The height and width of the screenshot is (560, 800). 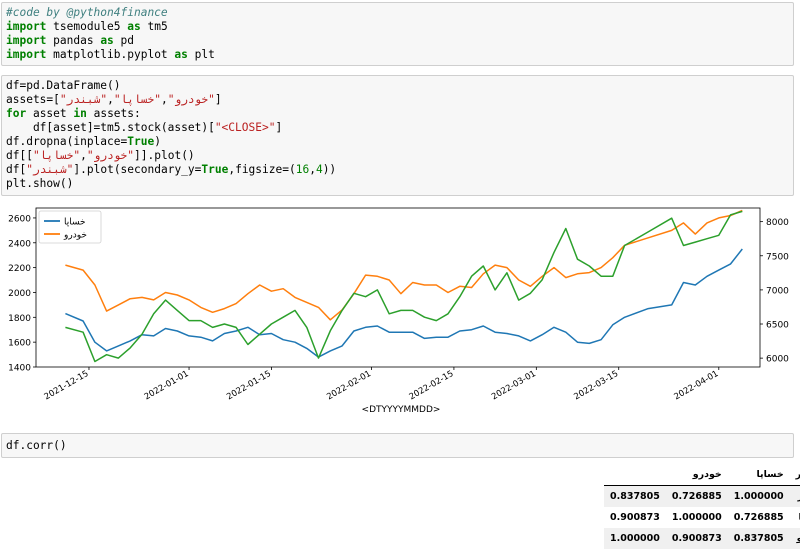 What do you see at coordinates (249, 385) in the screenshot?
I see `x-tick-label: 2022-01-15` at bounding box center [249, 385].